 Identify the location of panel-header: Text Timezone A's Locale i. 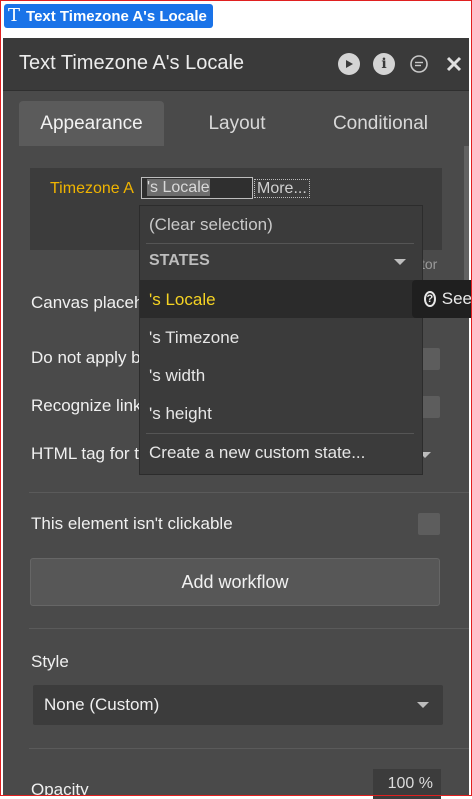
(236, 64).